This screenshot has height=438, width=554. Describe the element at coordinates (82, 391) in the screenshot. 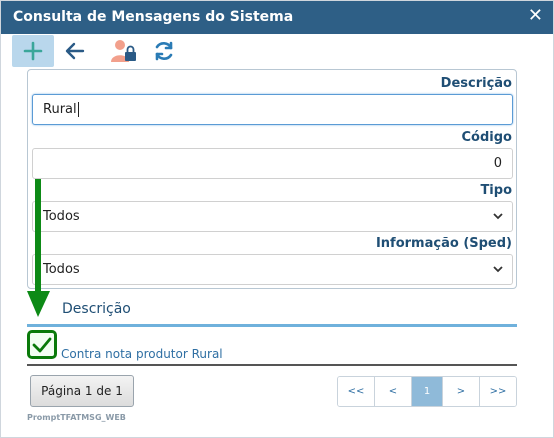

I see `page-info-button: Página 1 de 1` at that location.